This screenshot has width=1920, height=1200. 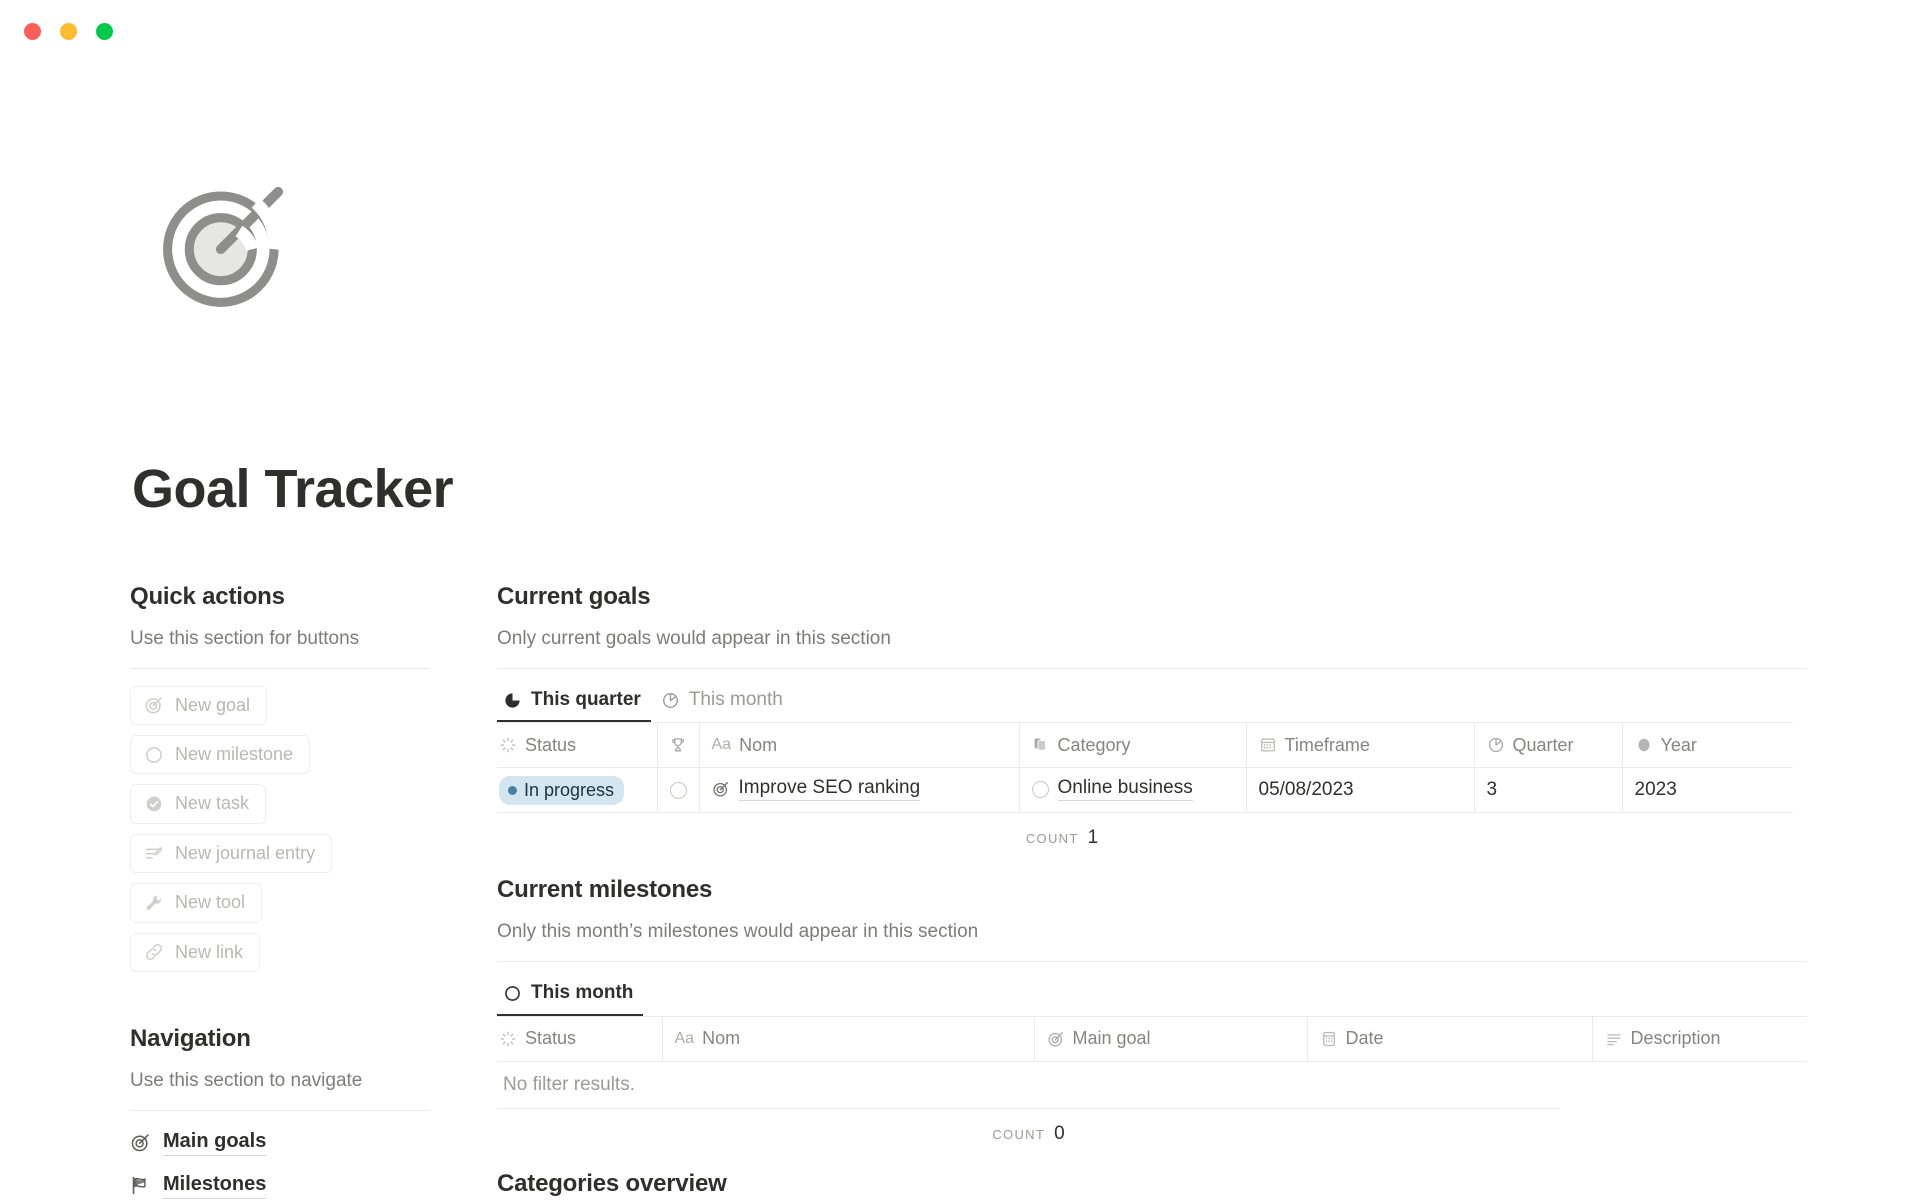 What do you see at coordinates (605, 890) in the screenshot?
I see `current-milestones-heading: Current milestones` at bounding box center [605, 890].